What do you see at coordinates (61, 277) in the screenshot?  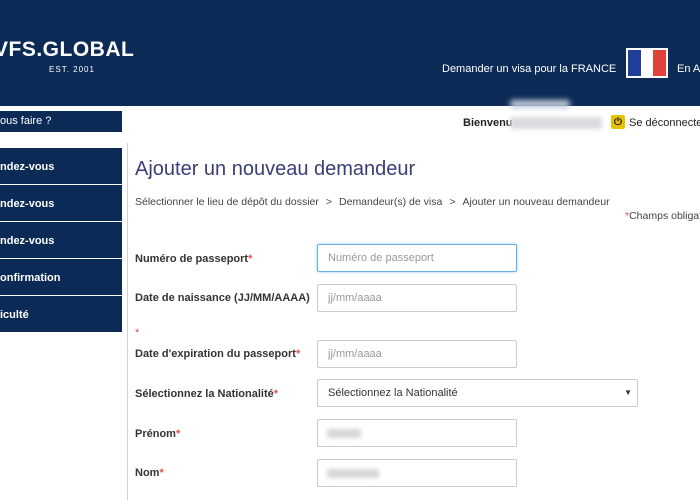 I see `sidebar-item-confirmation: onfirmation` at bounding box center [61, 277].